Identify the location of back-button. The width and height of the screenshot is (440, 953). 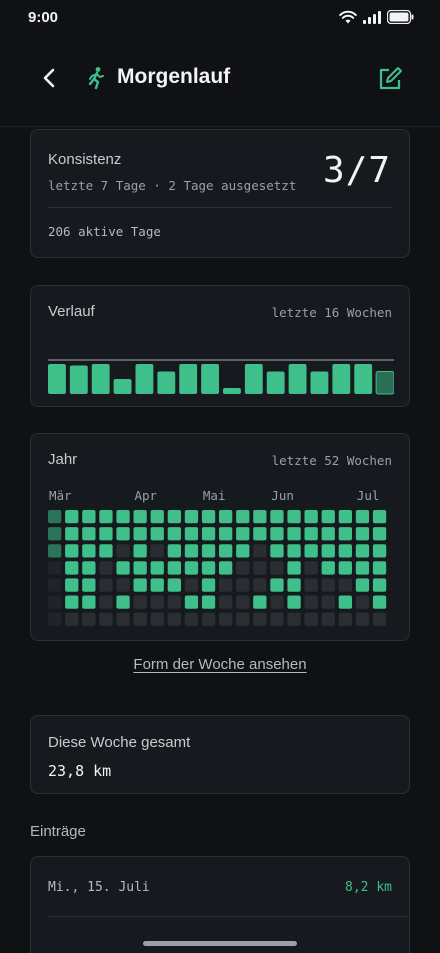
(50, 78).